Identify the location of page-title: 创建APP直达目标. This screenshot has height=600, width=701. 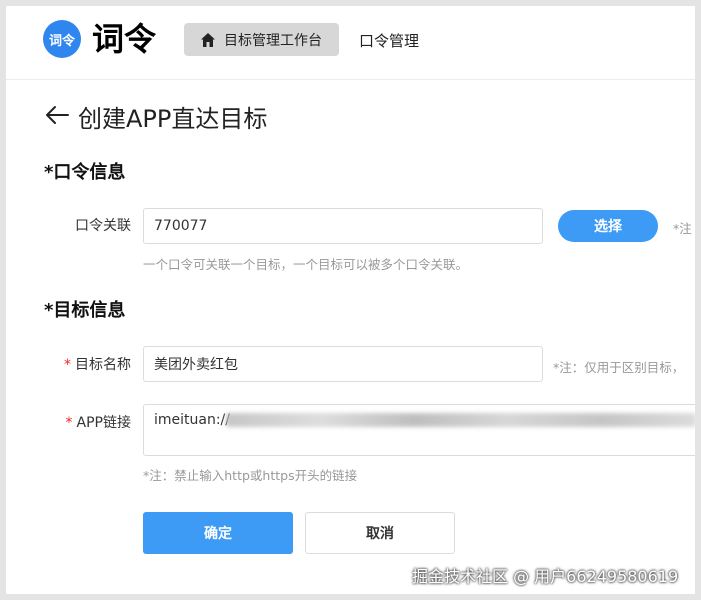
(173, 119).